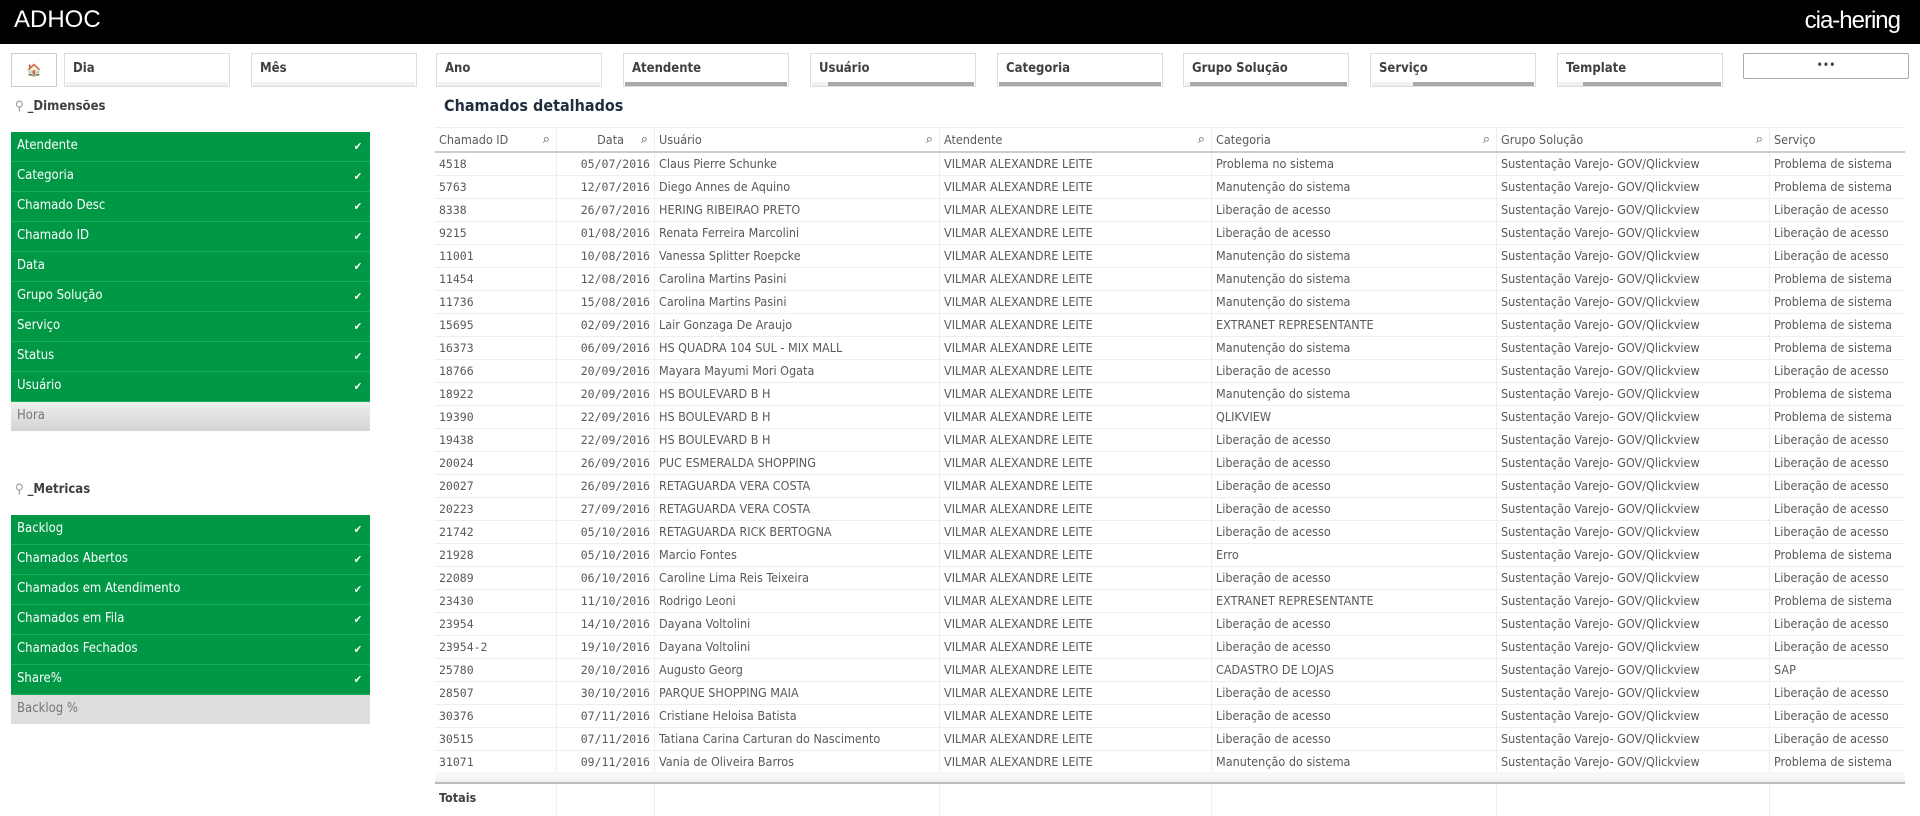 Image resolution: width=1920 pixels, height=816 pixels. What do you see at coordinates (893, 70) in the screenshot?
I see `filter-usuário: Usuário` at bounding box center [893, 70].